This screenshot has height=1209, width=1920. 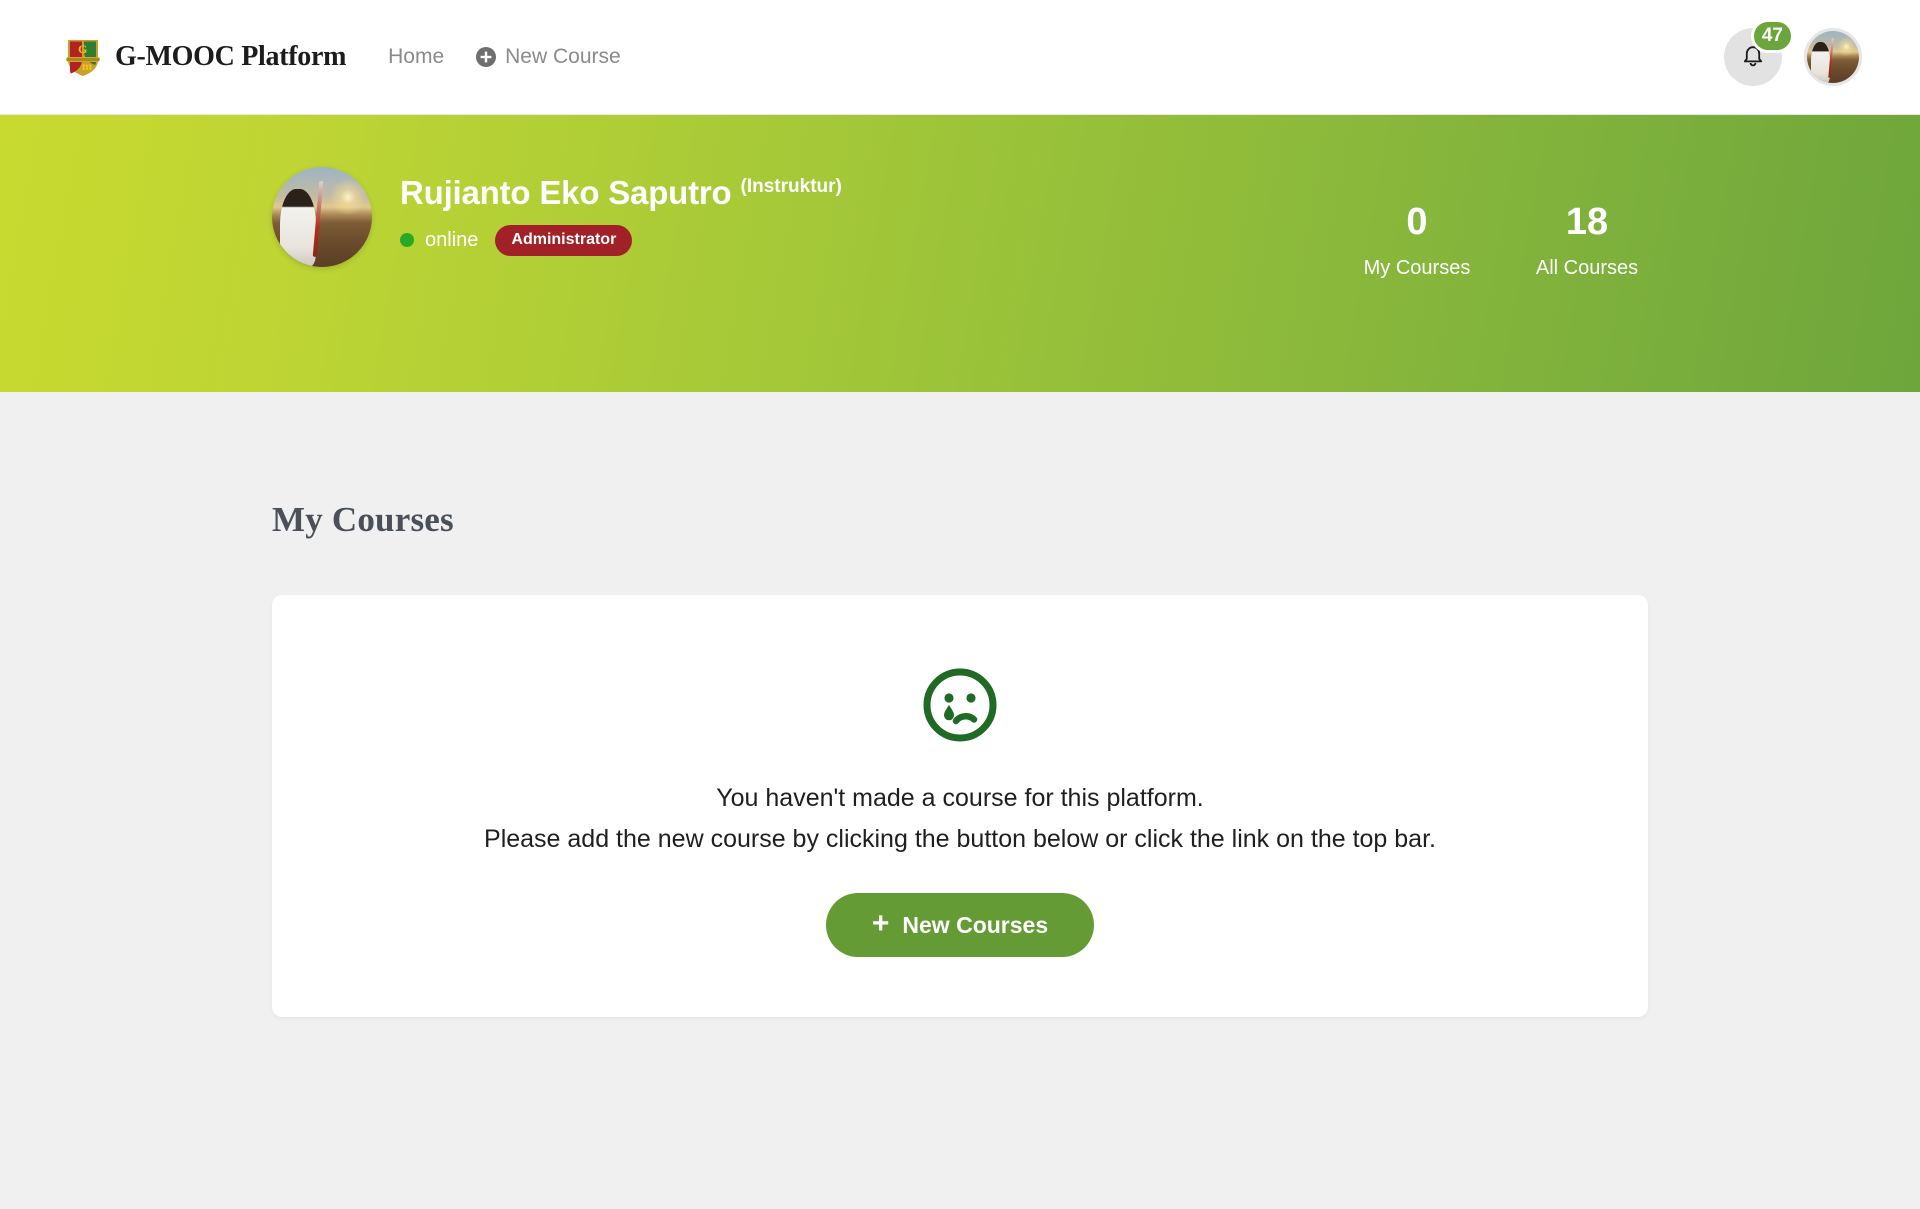 I want to click on primary-nav: Home New Course, so click(x=504, y=57).